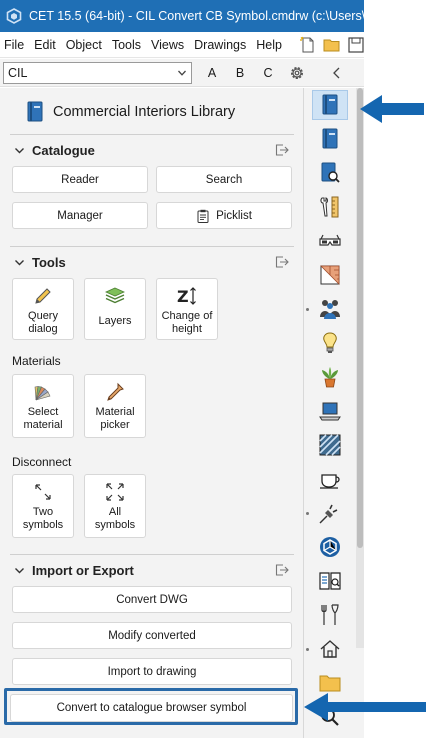 Image resolution: width=438 pixels, height=738 pixels. What do you see at coordinates (154, 262) in the screenshot?
I see `tools-section-header: Tools` at bounding box center [154, 262].